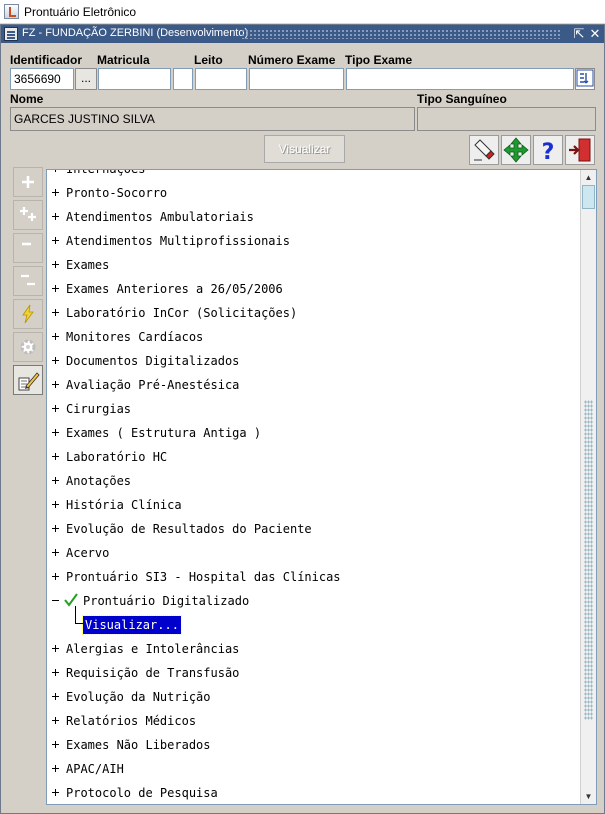 The image size is (605, 814). What do you see at coordinates (203, 577) in the screenshot?
I see `tree-item-label: Prontuário SI3 - Hospital das Clínicas` at bounding box center [203, 577].